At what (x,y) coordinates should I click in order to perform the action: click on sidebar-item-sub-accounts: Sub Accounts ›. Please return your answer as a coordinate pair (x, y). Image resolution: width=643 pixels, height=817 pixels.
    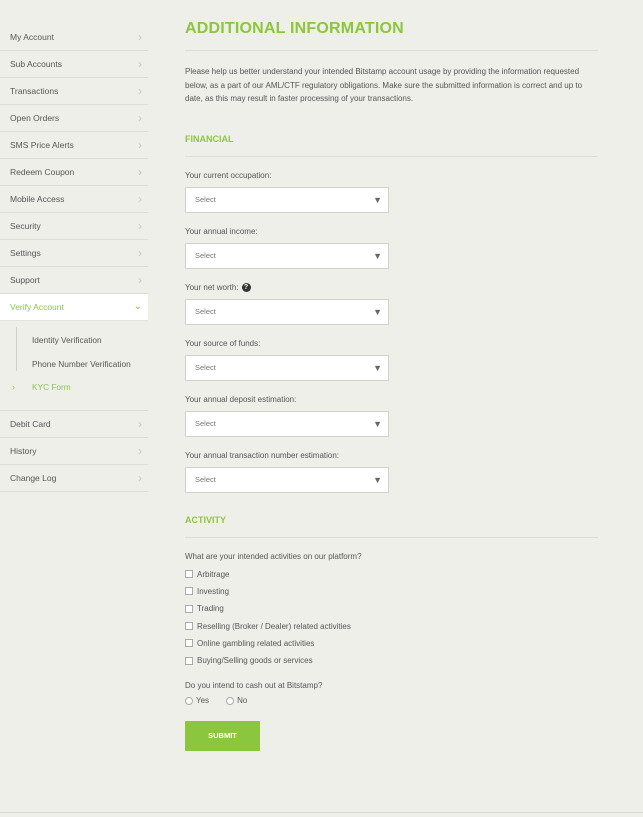
    Looking at the image, I should click on (74, 64).